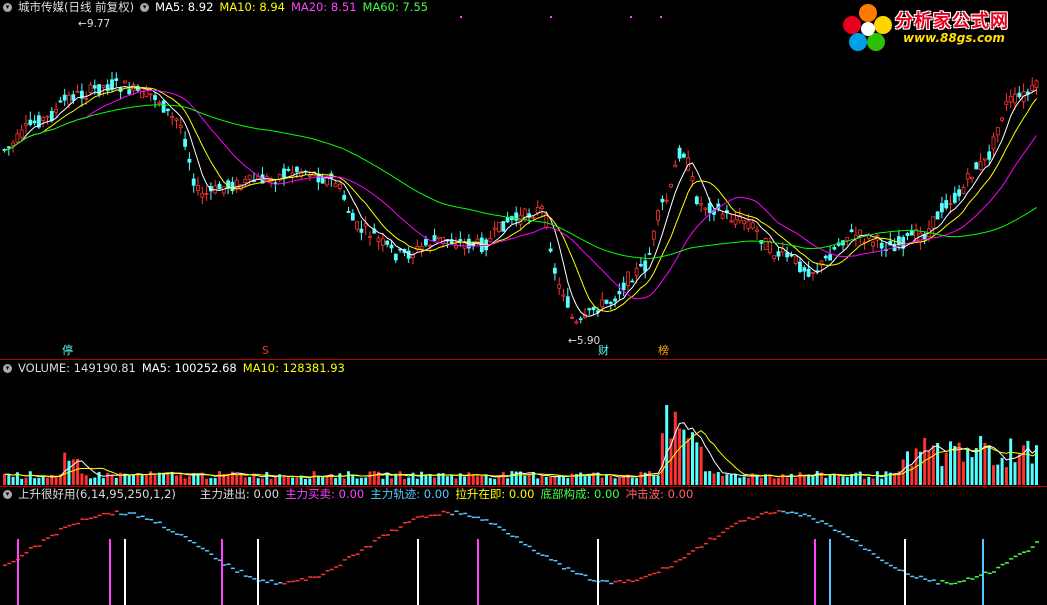 This screenshot has height=605, width=1047. I want to click on volume-ma5-readout: MA5: 100252.68, so click(189, 368).